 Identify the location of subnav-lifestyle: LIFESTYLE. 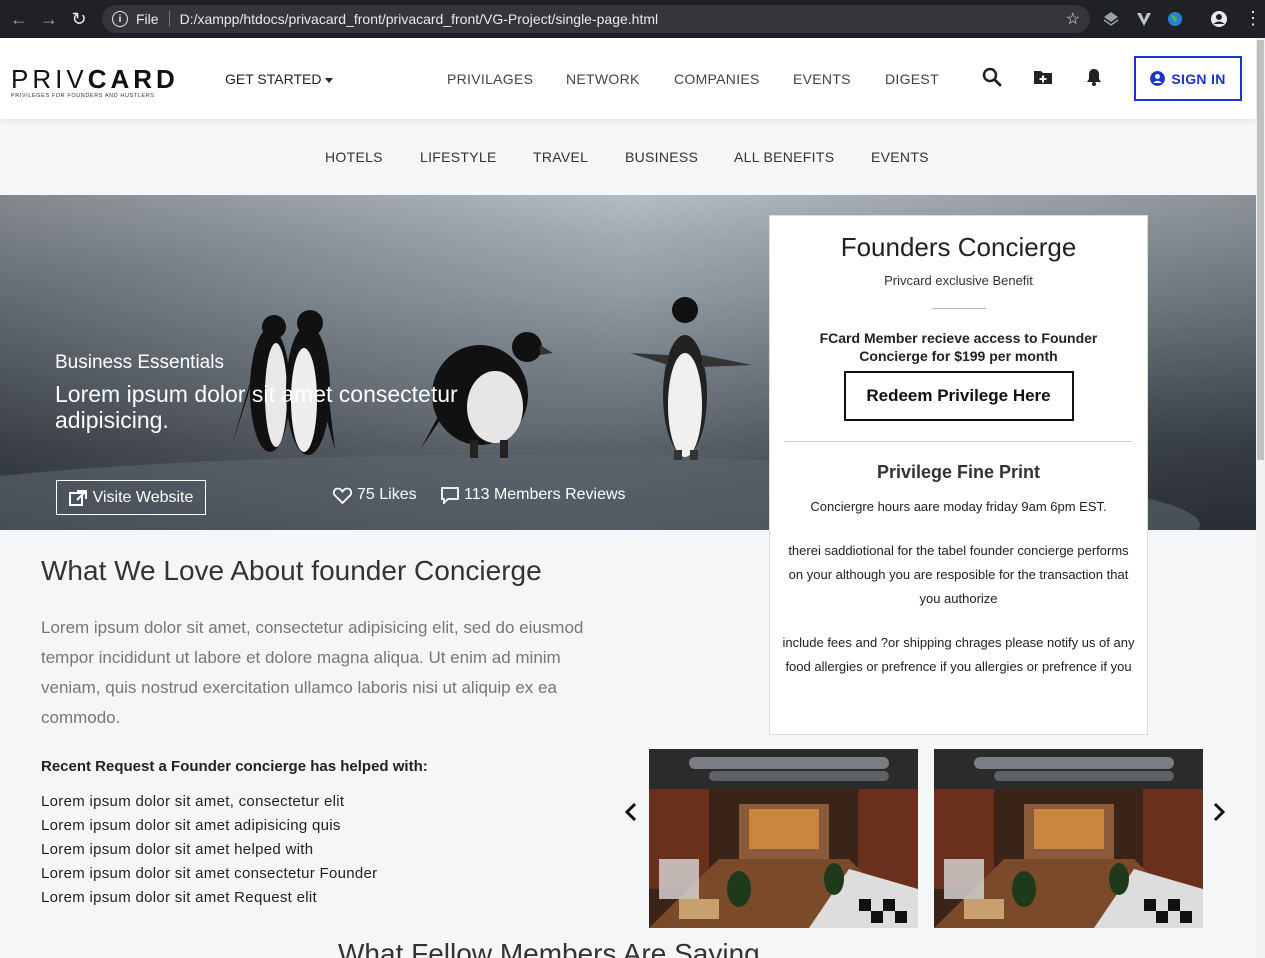
(458, 157).